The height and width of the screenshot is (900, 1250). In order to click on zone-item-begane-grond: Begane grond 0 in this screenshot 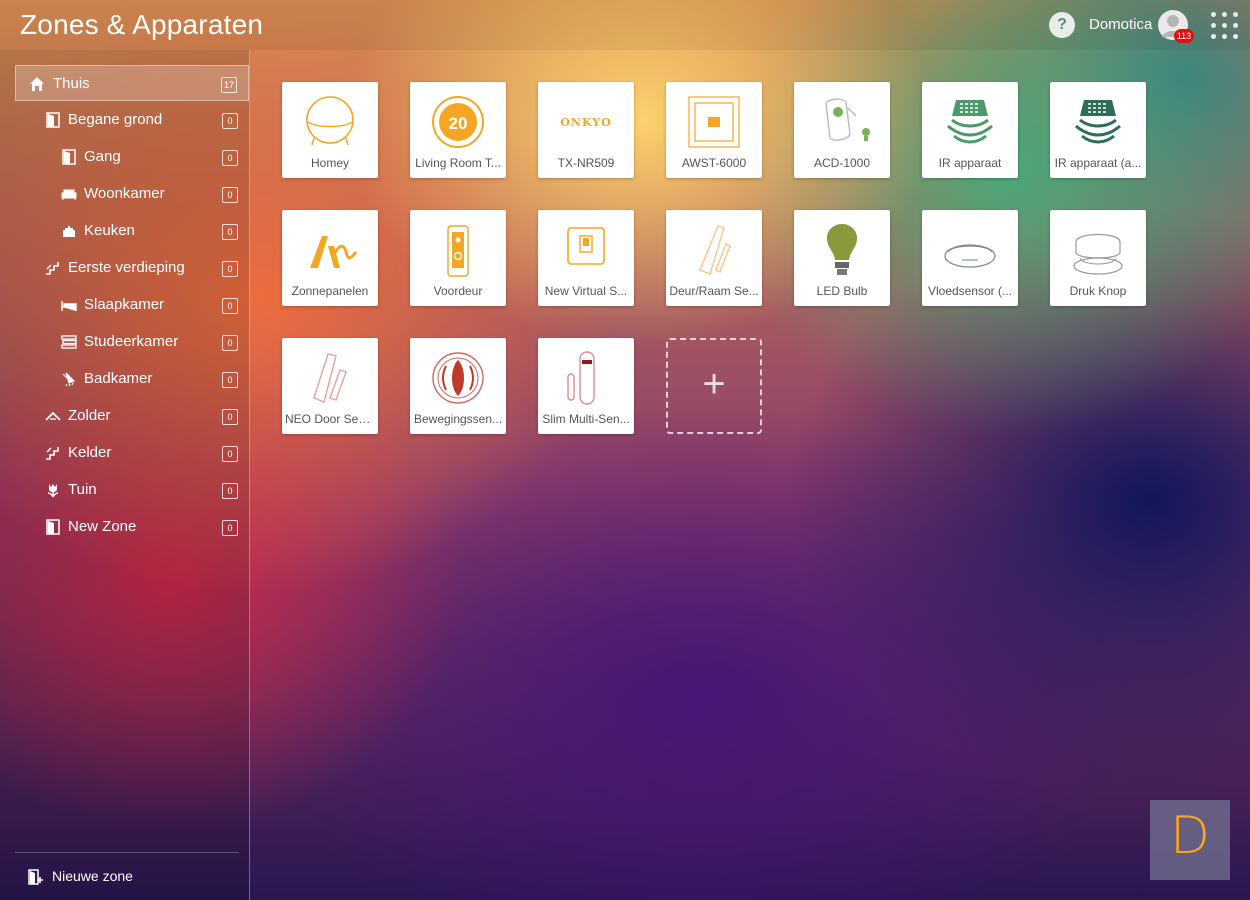, I will do `click(132, 120)`.